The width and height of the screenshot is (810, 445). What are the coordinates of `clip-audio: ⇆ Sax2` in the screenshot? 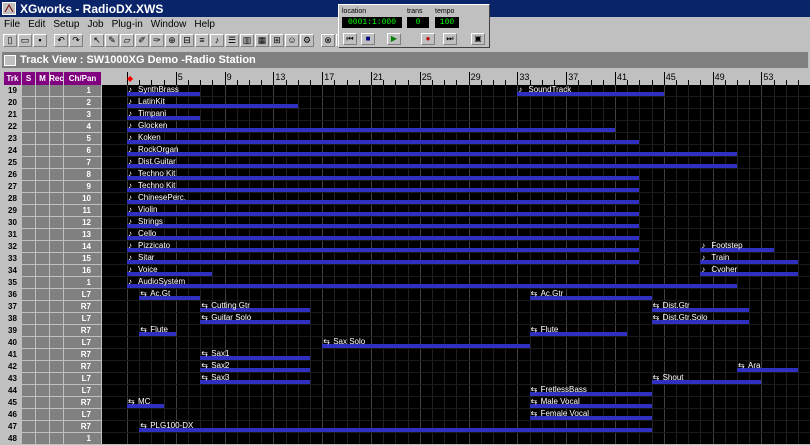 It's located at (255, 366).